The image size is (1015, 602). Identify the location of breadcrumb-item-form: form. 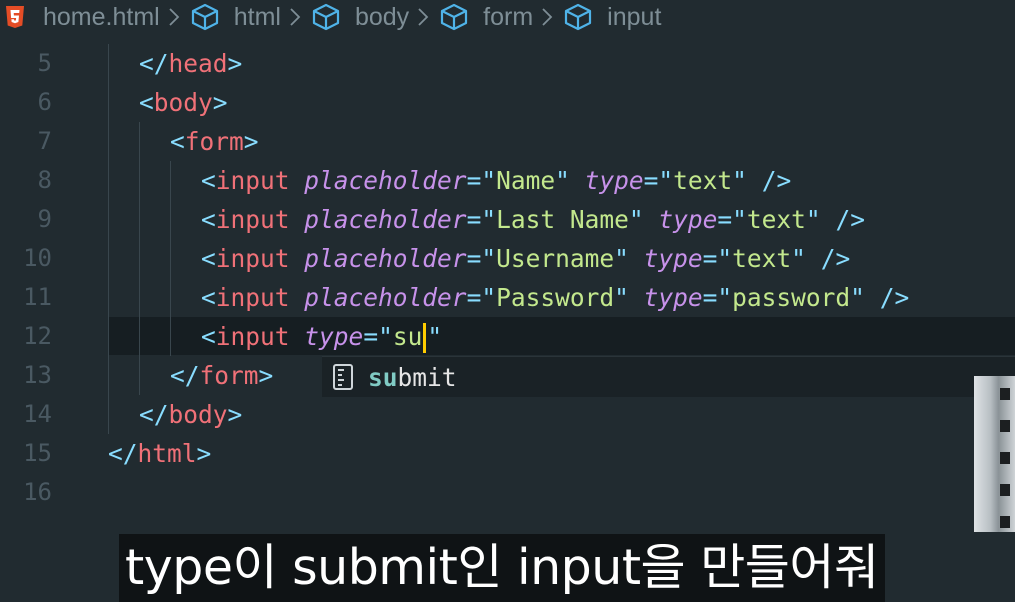
(486, 17).